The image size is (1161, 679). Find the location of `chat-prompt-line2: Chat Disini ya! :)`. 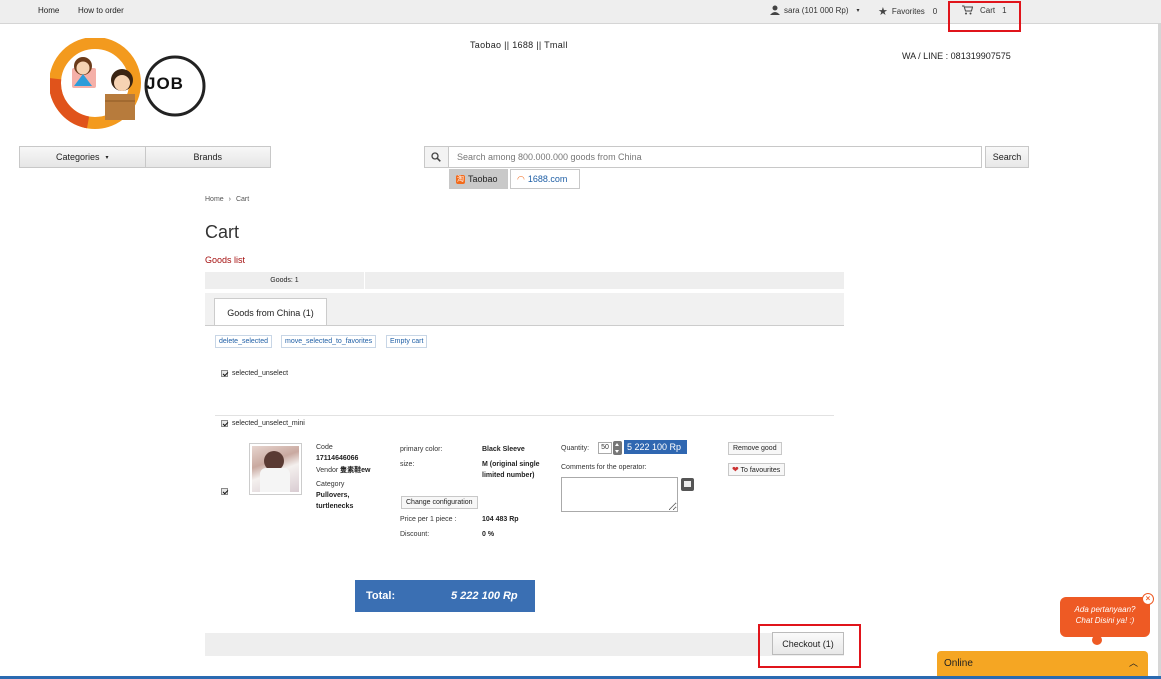

chat-prompt-line2: Chat Disini ya! :) is located at coordinates (1105, 620).